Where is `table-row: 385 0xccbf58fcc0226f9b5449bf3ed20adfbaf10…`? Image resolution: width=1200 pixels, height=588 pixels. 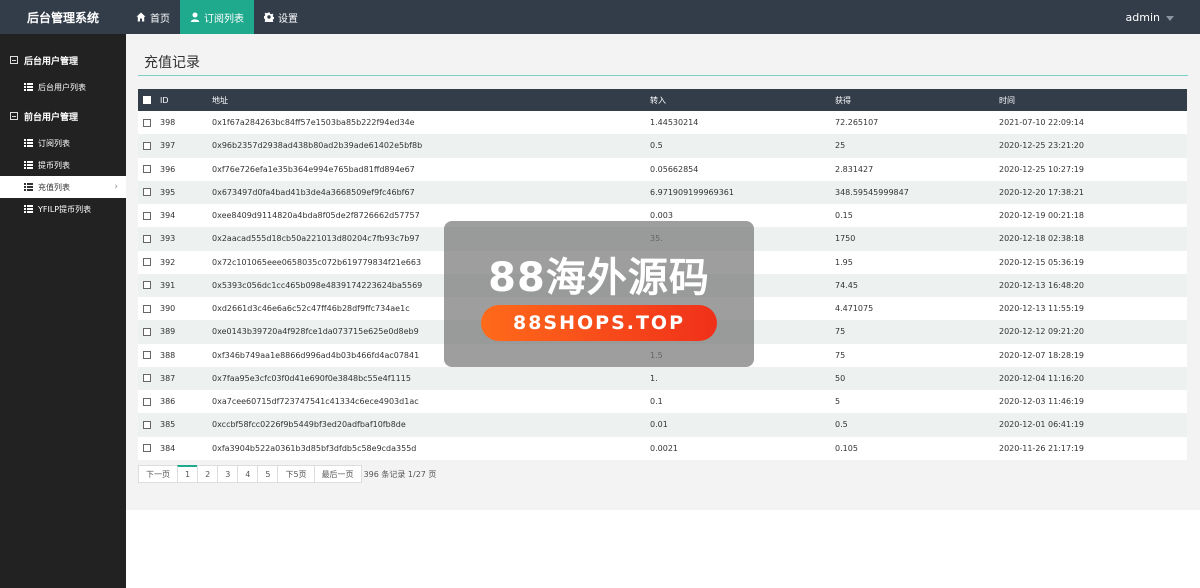
table-row: 385 0xccbf58fcc0226f9b5449bf3ed20adfbaf10… is located at coordinates (662, 425).